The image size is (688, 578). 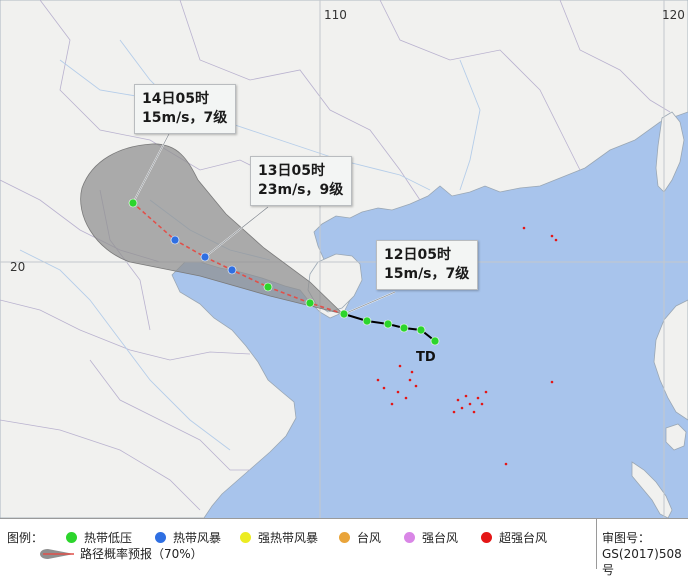 What do you see at coordinates (288, 538) in the screenshot?
I see `legend-label: 强热带风暴` at bounding box center [288, 538].